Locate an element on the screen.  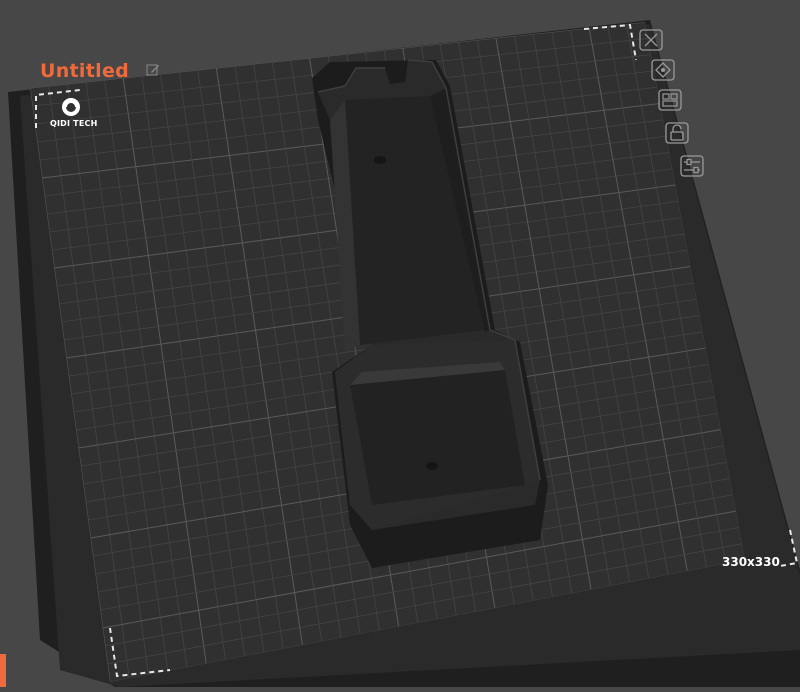
arrange-icon is located at coordinates (670, 100).